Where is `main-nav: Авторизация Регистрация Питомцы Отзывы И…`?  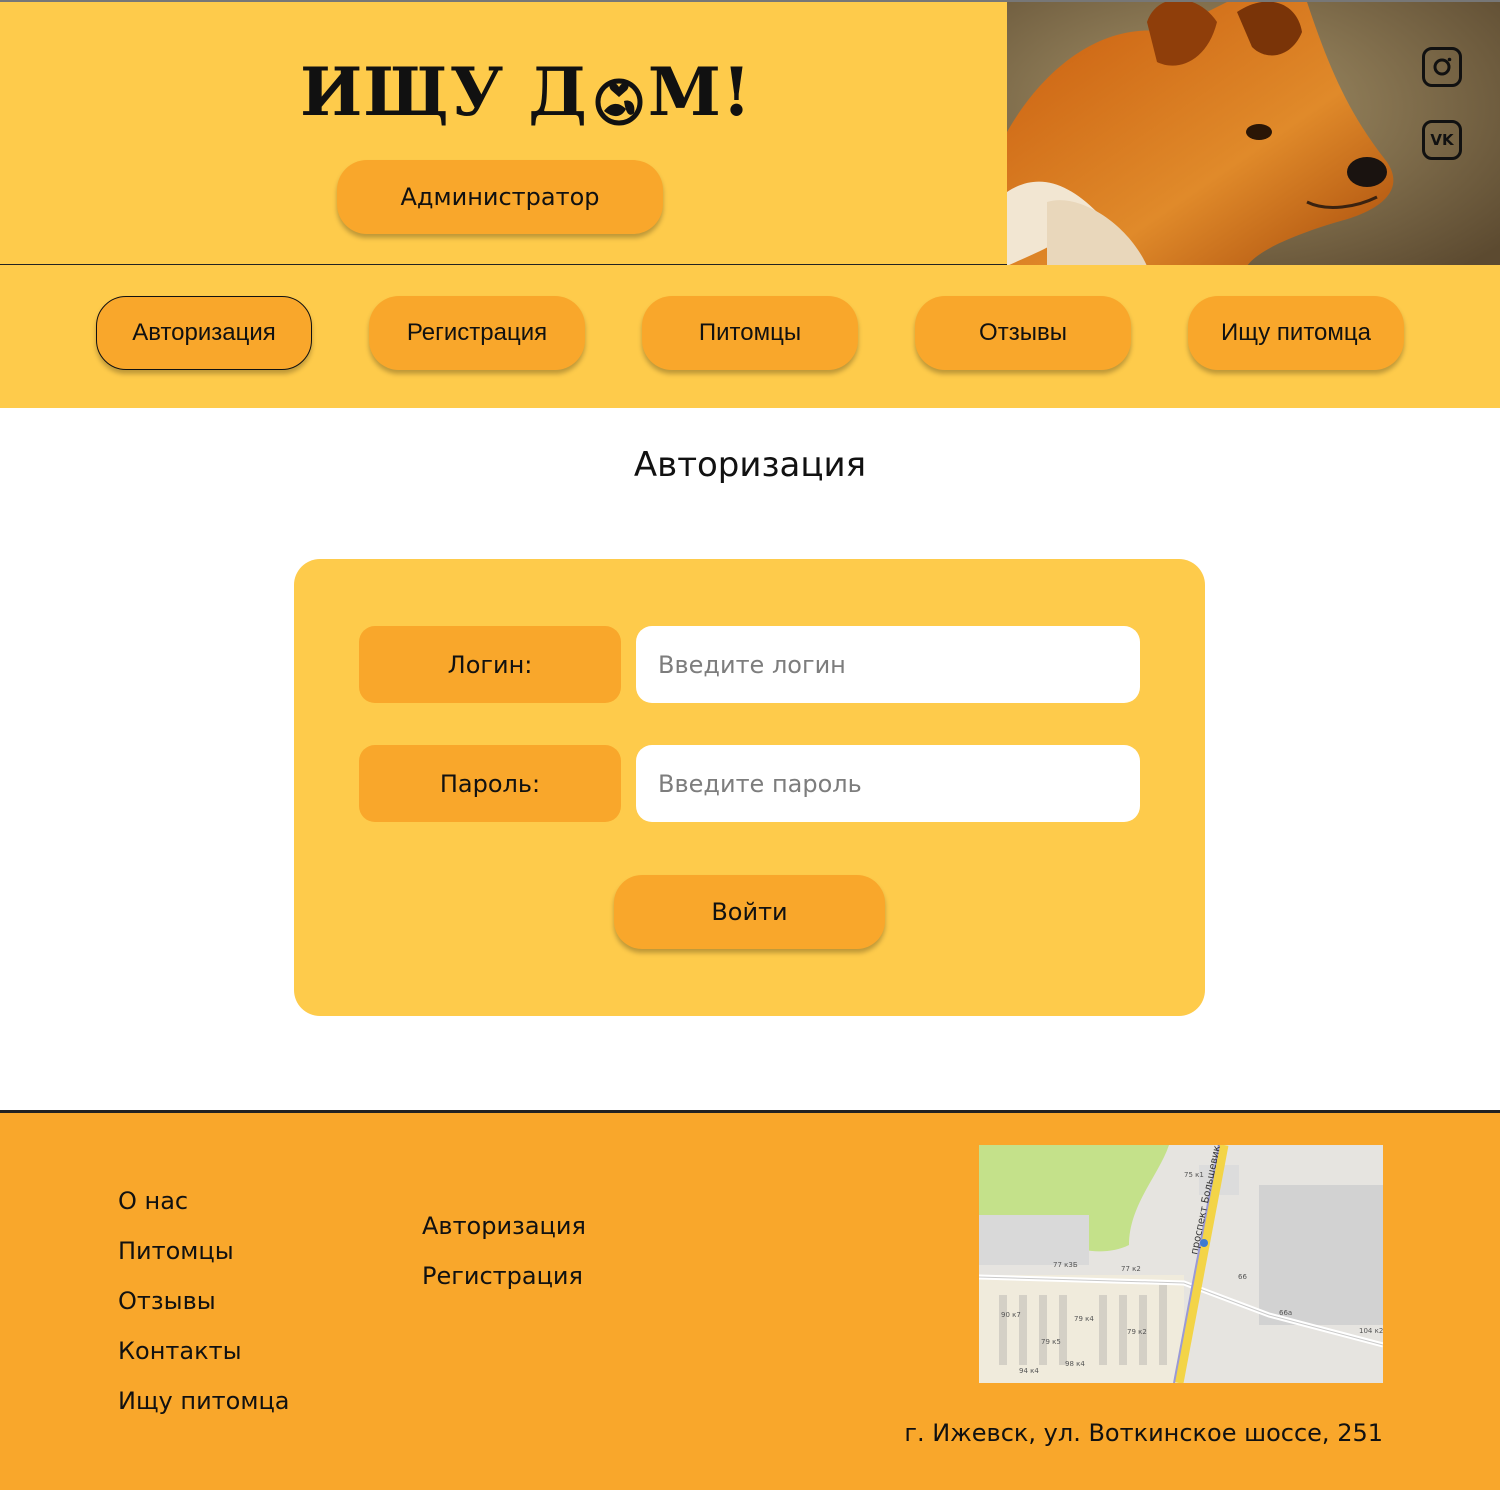 main-nav: Авторизация Регистрация Питомцы Отзывы И… is located at coordinates (750, 336).